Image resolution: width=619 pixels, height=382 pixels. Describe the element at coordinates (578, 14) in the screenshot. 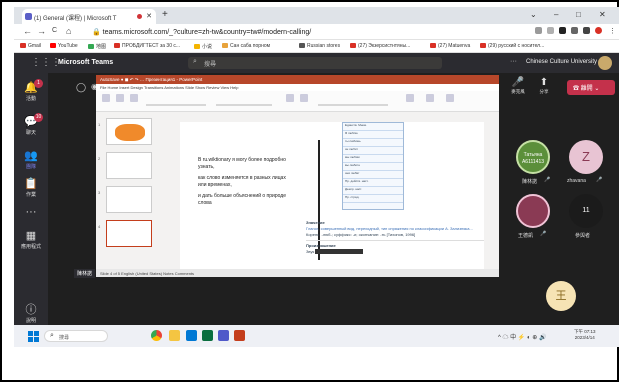

I see `maximize-button: □` at that location.